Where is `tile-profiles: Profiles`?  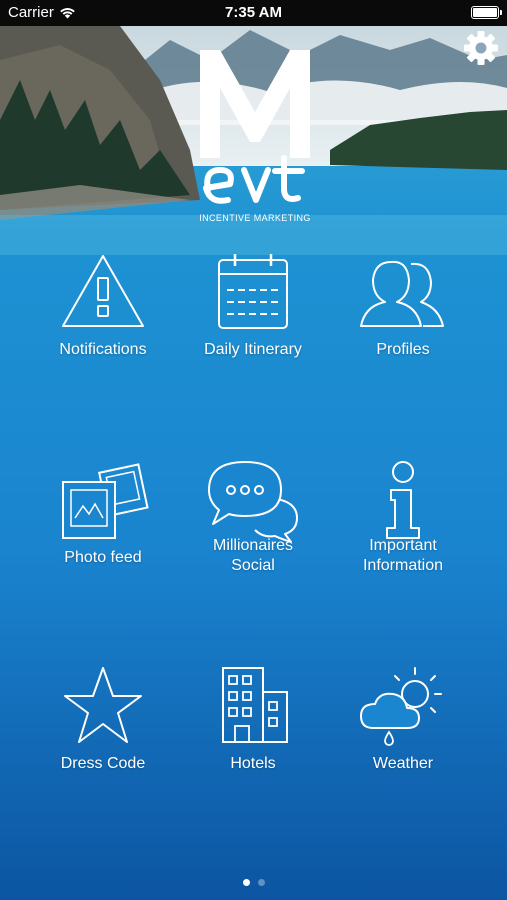
tile-profiles: Profiles is located at coordinates (403, 305).